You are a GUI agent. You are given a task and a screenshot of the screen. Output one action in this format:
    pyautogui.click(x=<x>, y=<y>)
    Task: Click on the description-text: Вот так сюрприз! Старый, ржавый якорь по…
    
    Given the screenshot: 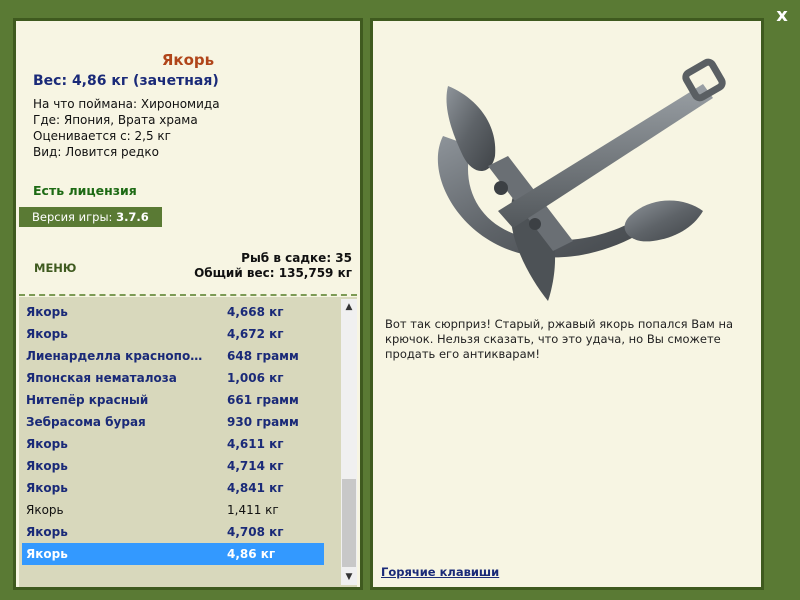 What is the action you would take?
    pyautogui.click(x=559, y=339)
    